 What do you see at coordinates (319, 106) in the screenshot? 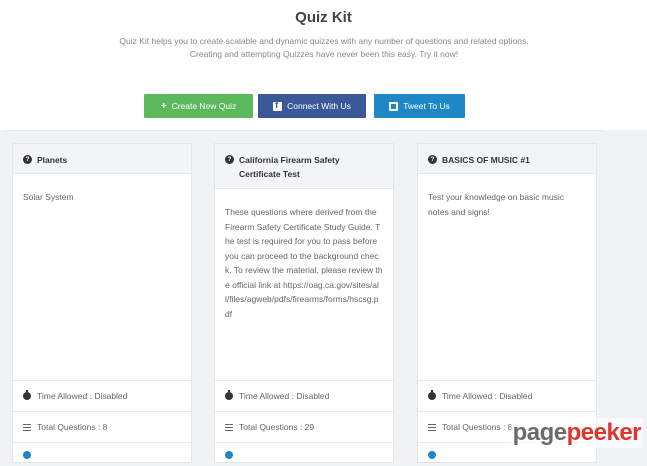
I see `connect-label: Connect With Us` at bounding box center [319, 106].